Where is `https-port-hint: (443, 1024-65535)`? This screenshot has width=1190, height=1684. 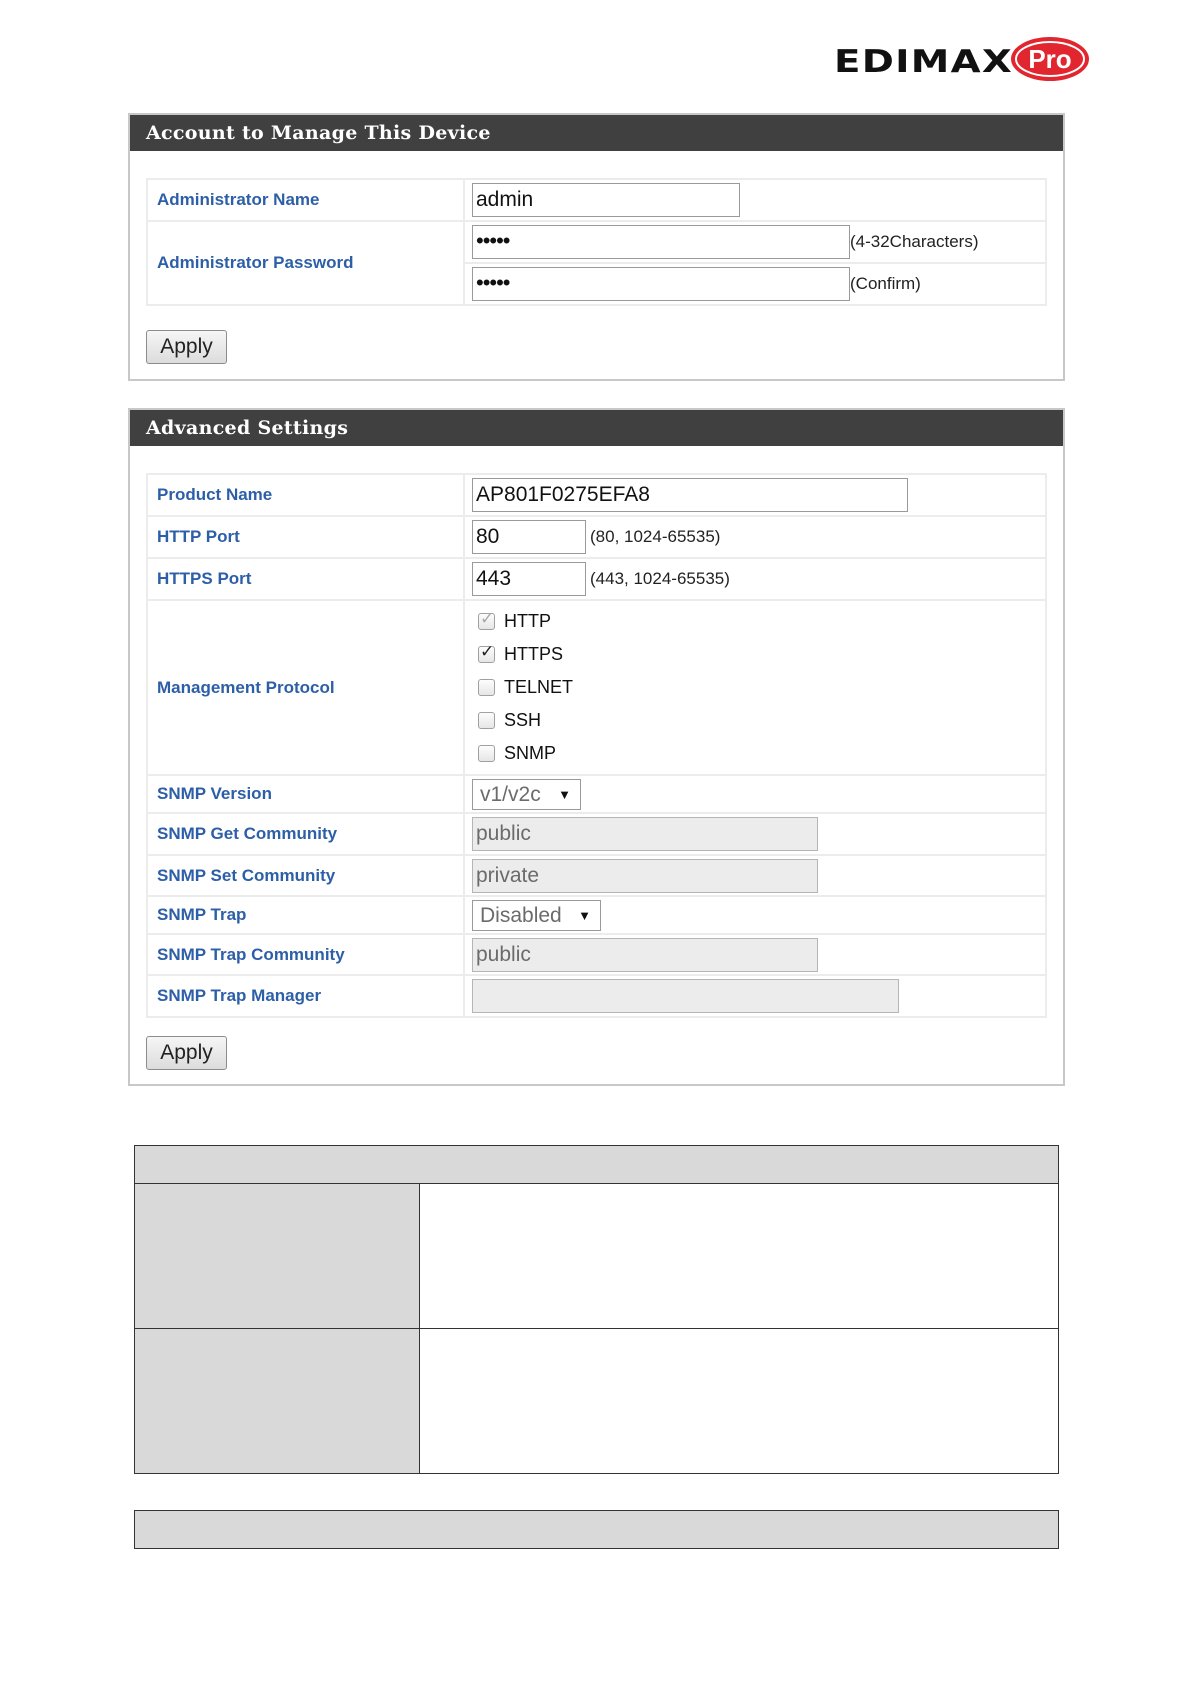 https-port-hint: (443, 1024-65535) is located at coordinates (660, 578).